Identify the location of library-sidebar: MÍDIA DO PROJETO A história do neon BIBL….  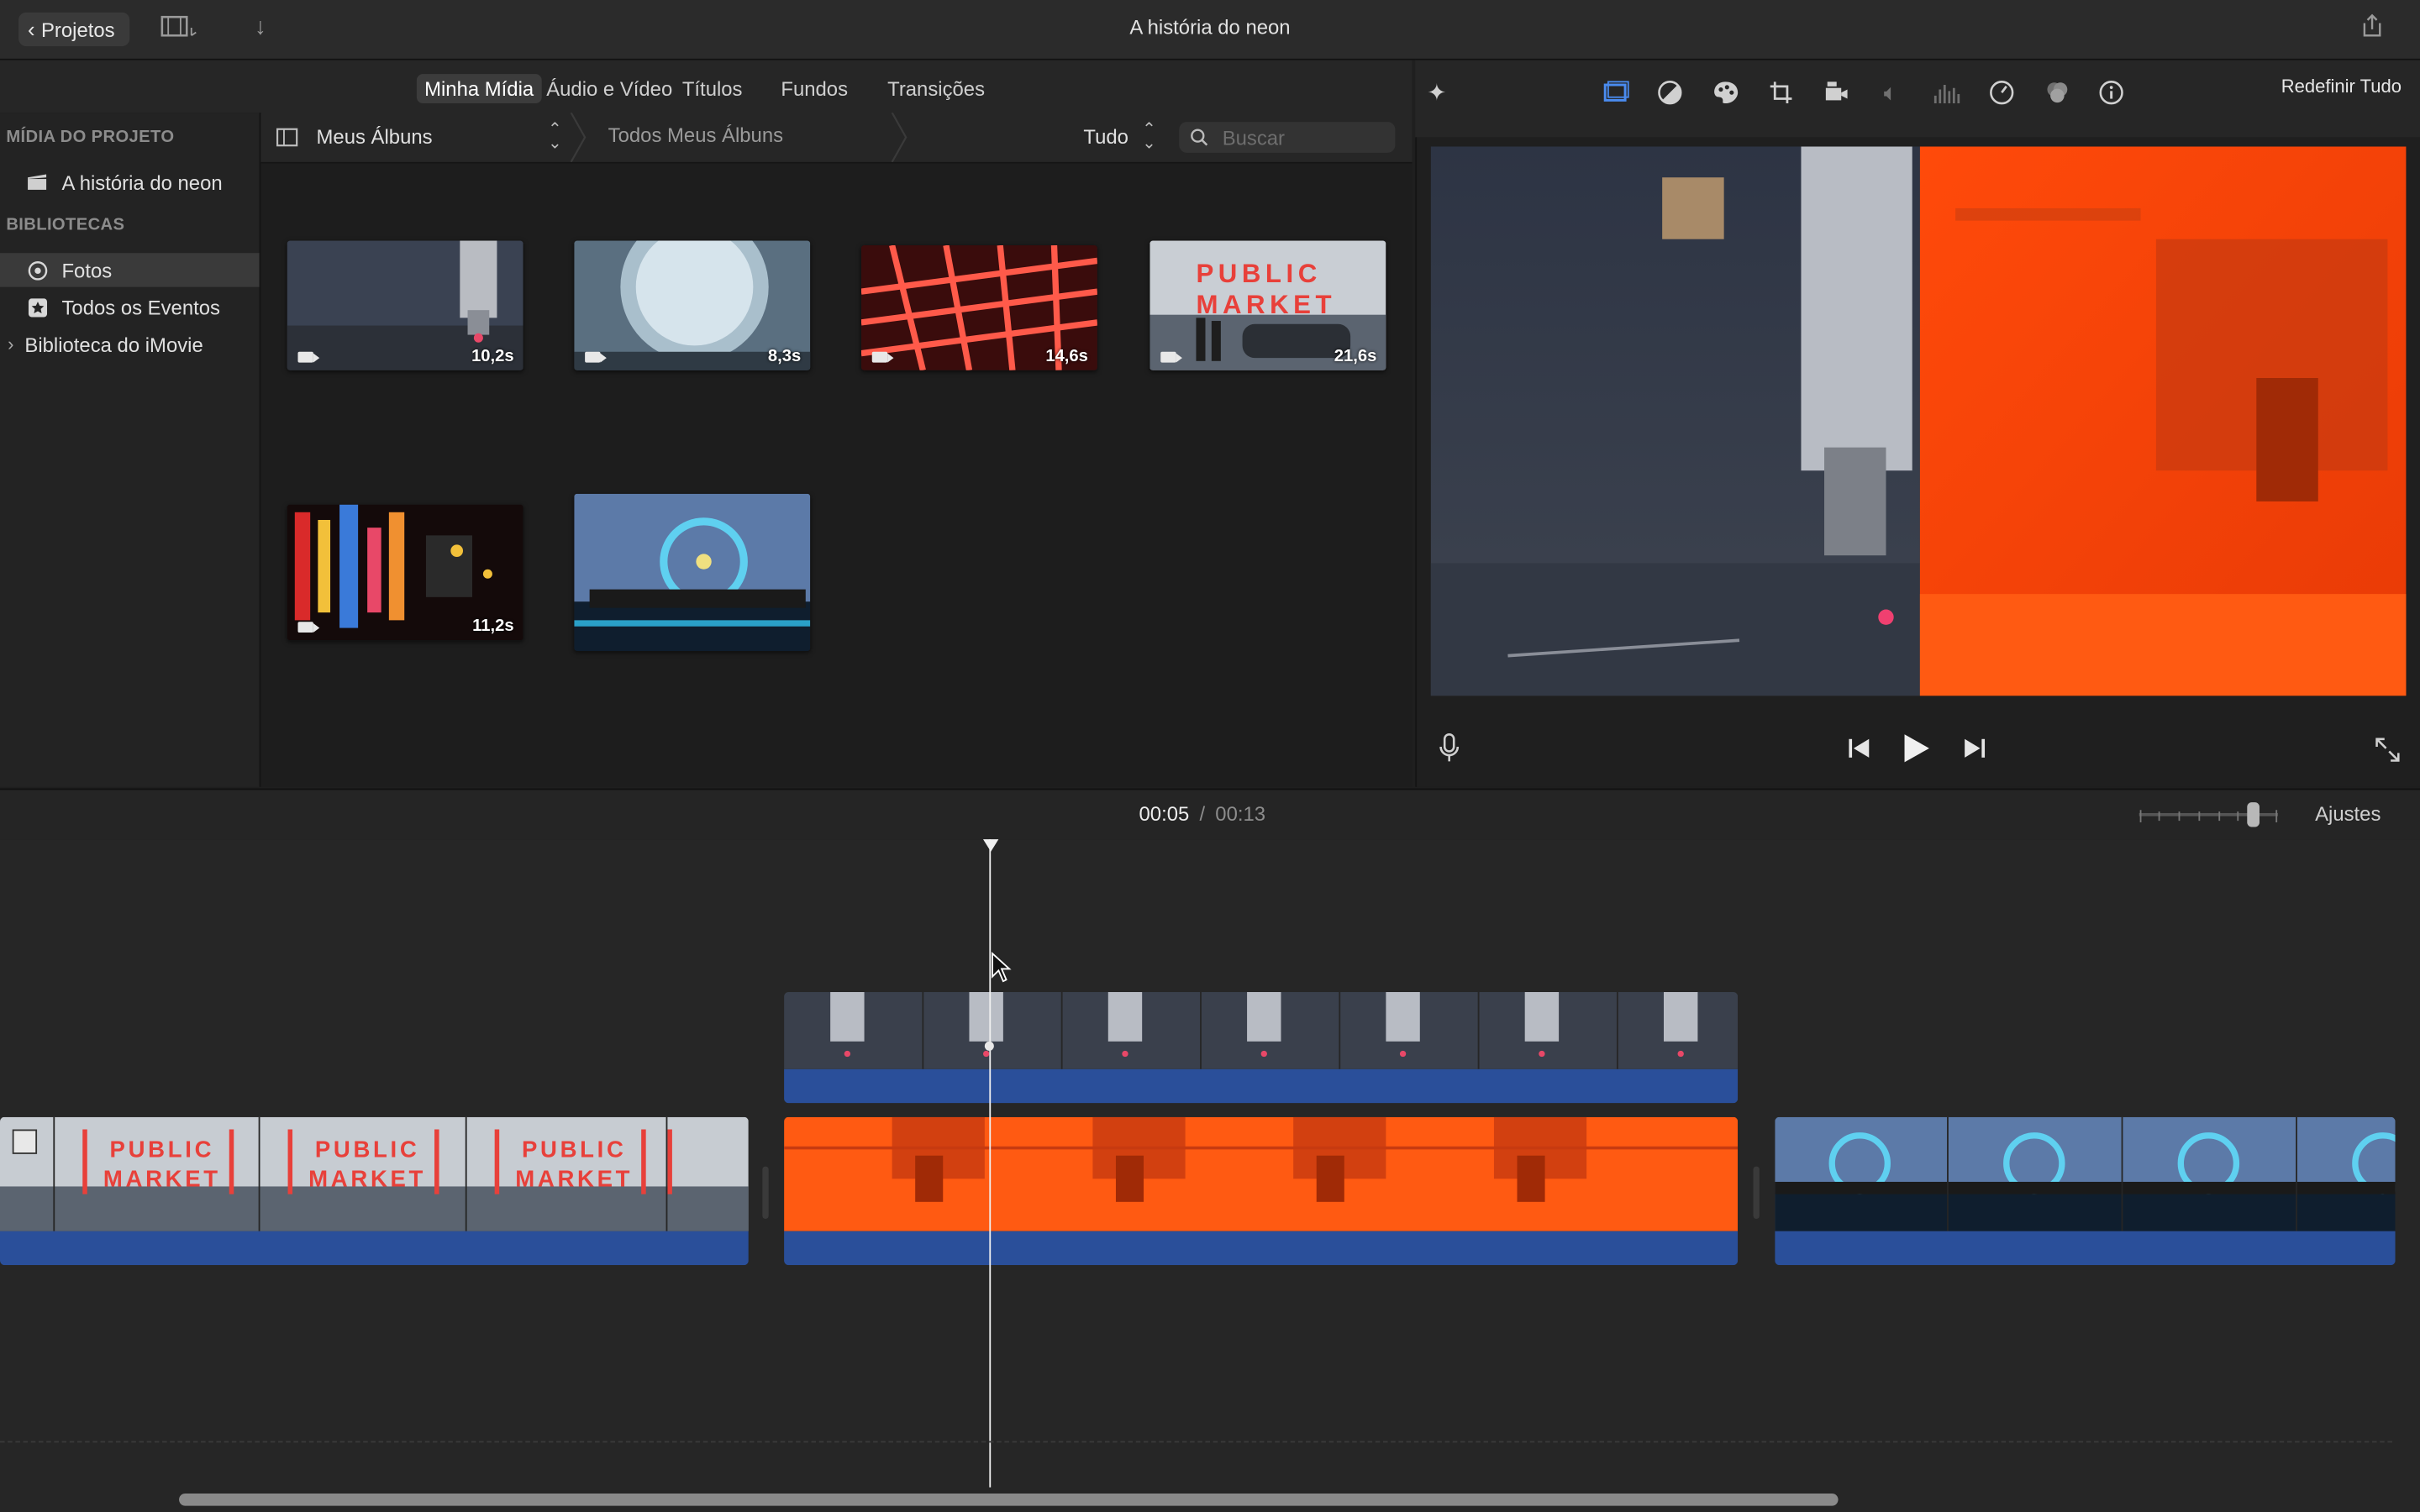
(130, 450).